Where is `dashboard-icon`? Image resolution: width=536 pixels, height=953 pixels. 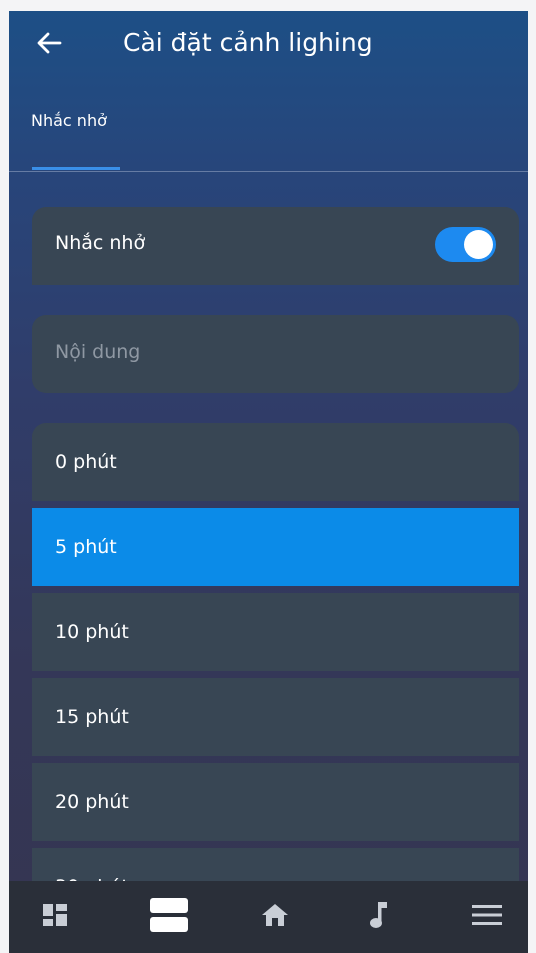
dashboard-icon is located at coordinates (55, 917).